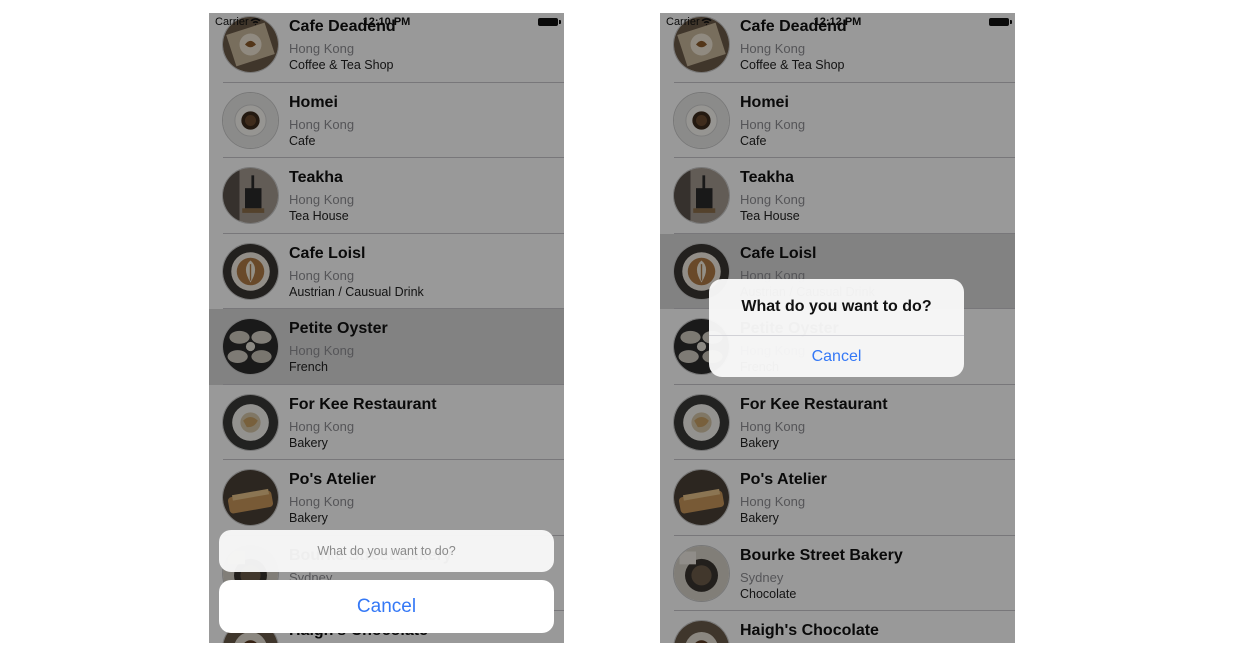 This screenshot has width=1240, height=656. I want to click on alert-title: What do you want to do?, so click(836, 306).